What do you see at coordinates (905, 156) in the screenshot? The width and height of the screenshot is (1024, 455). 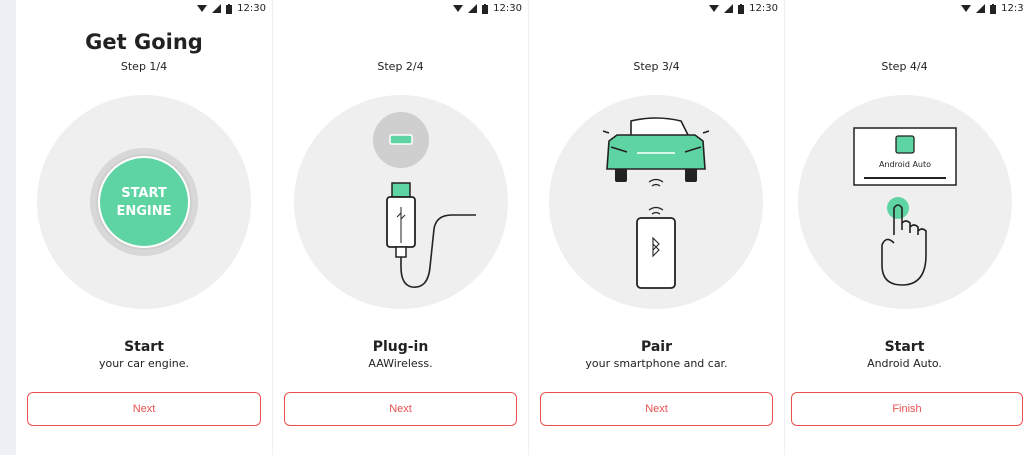 I see `car-display-icon: Android Auto` at bounding box center [905, 156].